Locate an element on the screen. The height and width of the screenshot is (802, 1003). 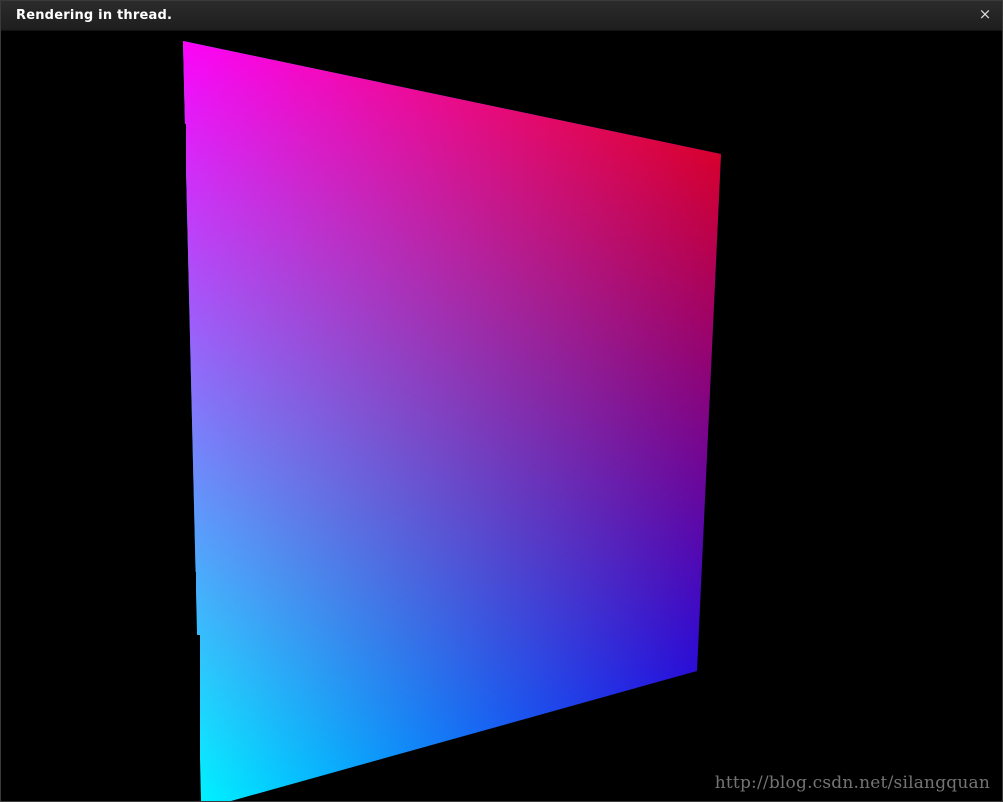
close-icon: × is located at coordinates (985, 14).